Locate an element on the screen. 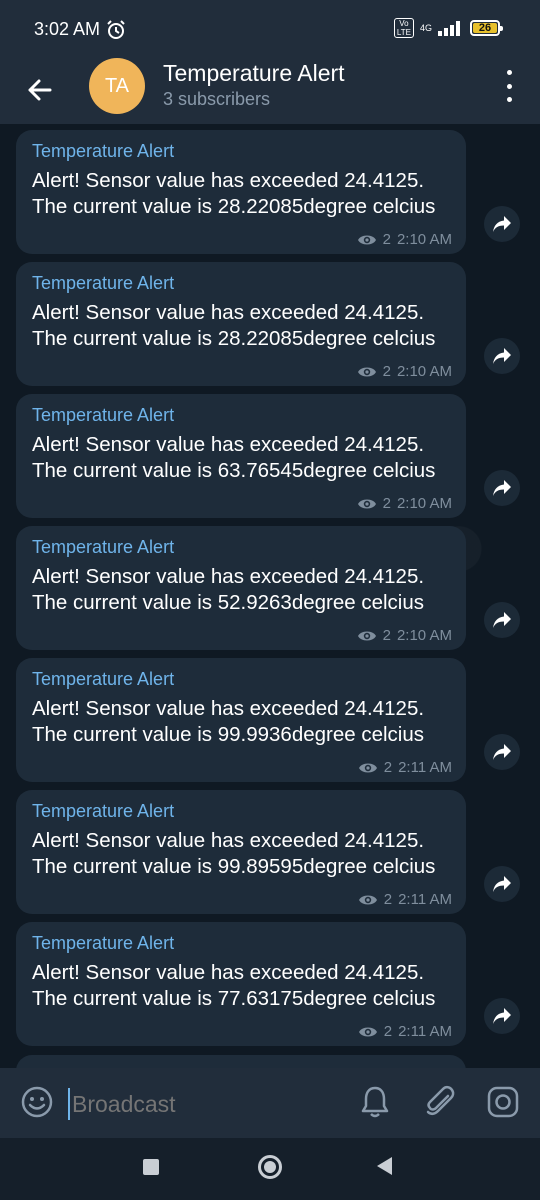 Image resolution: width=540 pixels, height=1200 pixels. alarm-icon is located at coordinates (116, 29).